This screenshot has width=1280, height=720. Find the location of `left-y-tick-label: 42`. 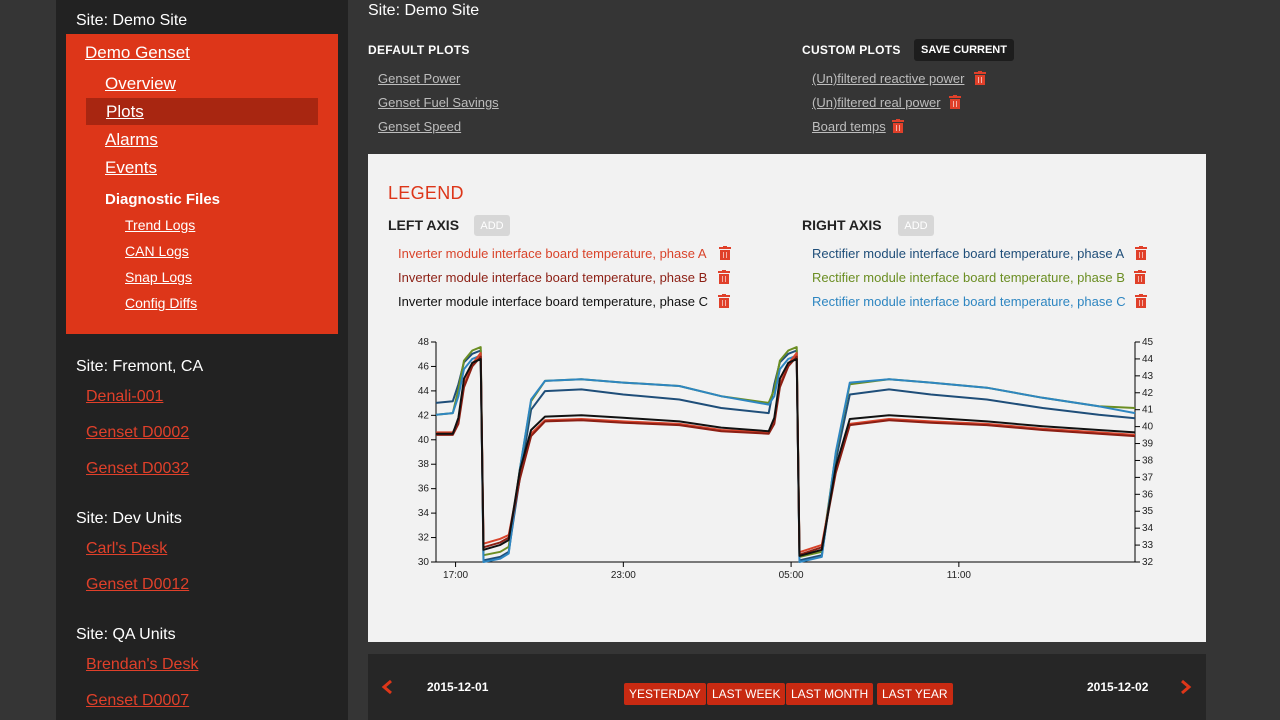

left-y-tick-label: 42 is located at coordinates (424, 415).